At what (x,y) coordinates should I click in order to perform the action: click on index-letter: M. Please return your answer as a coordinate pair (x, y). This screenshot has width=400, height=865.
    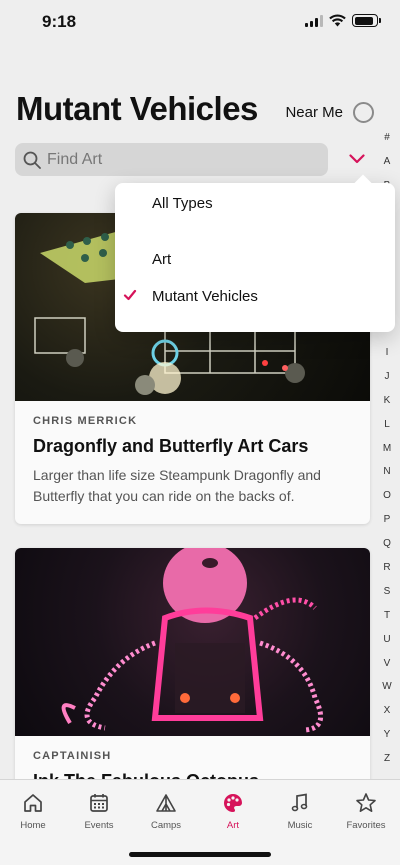
    Looking at the image, I should click on (387, 449).